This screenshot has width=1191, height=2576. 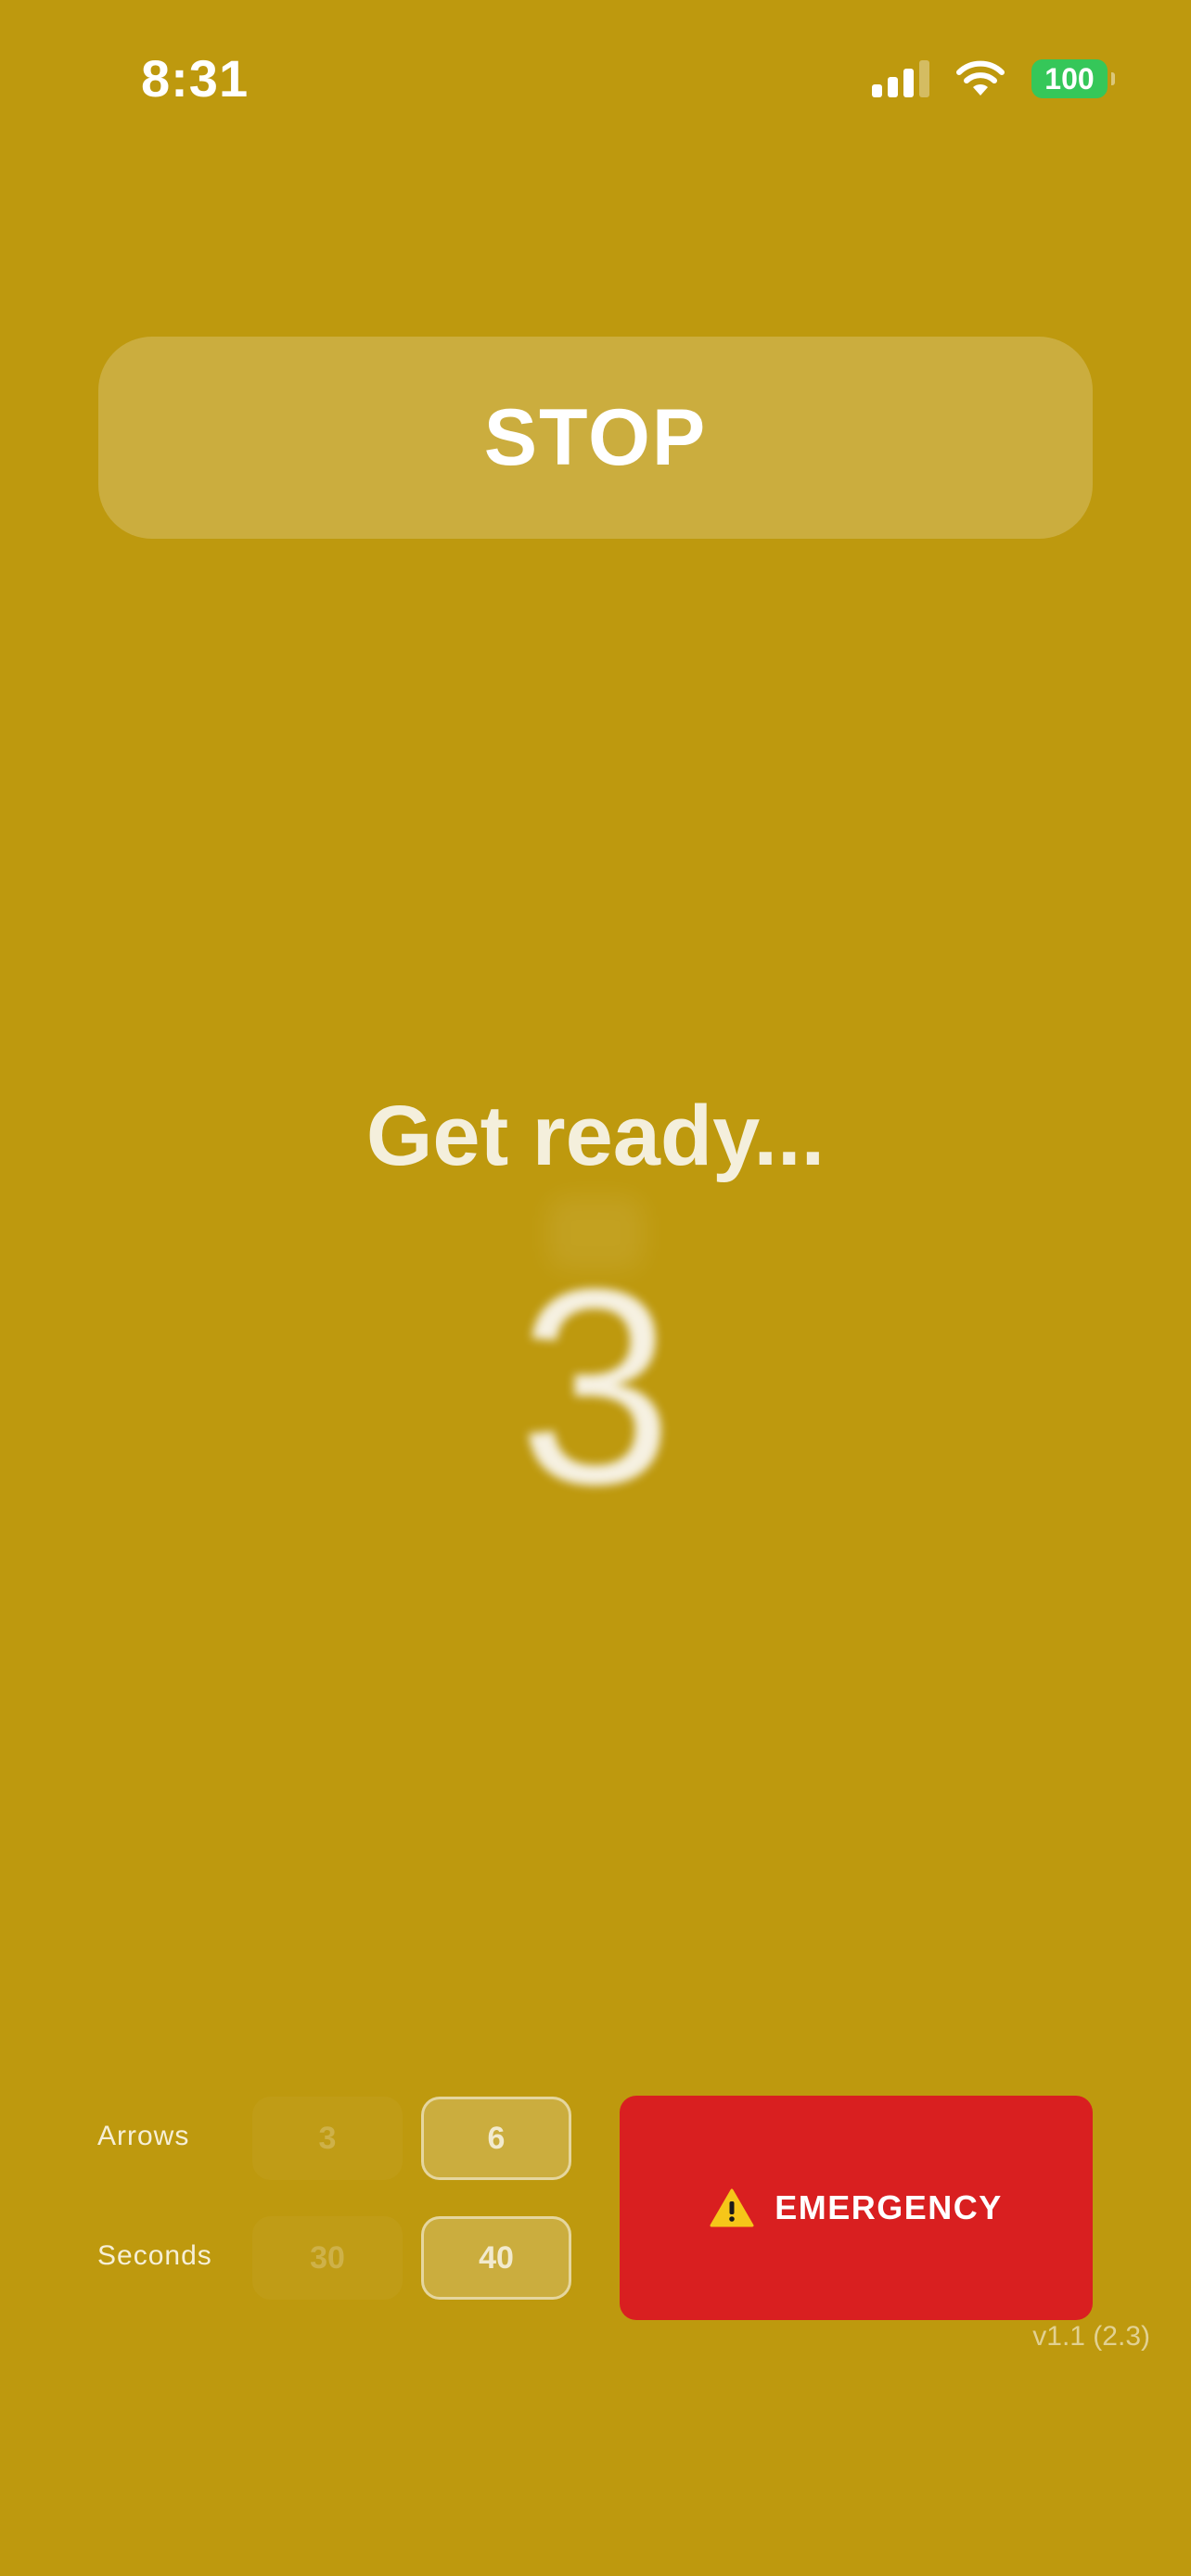 I want to click on status-bar: 8:31 100, so click(x=595, y=79).